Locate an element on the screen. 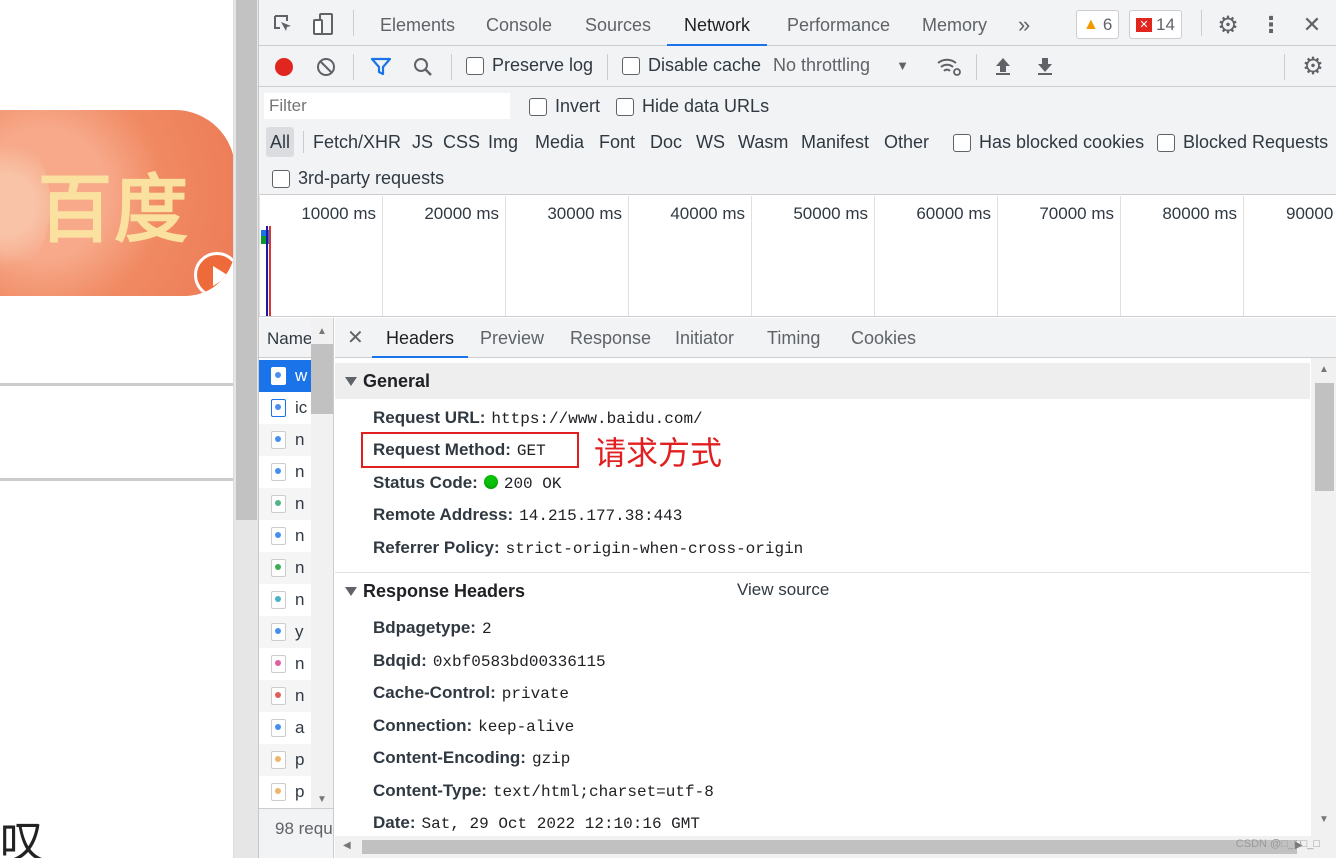 The width and height of the screenshot is (1336, 858). network-settings-gear-icon: ⚙ is located at coordinates (1313, 66).